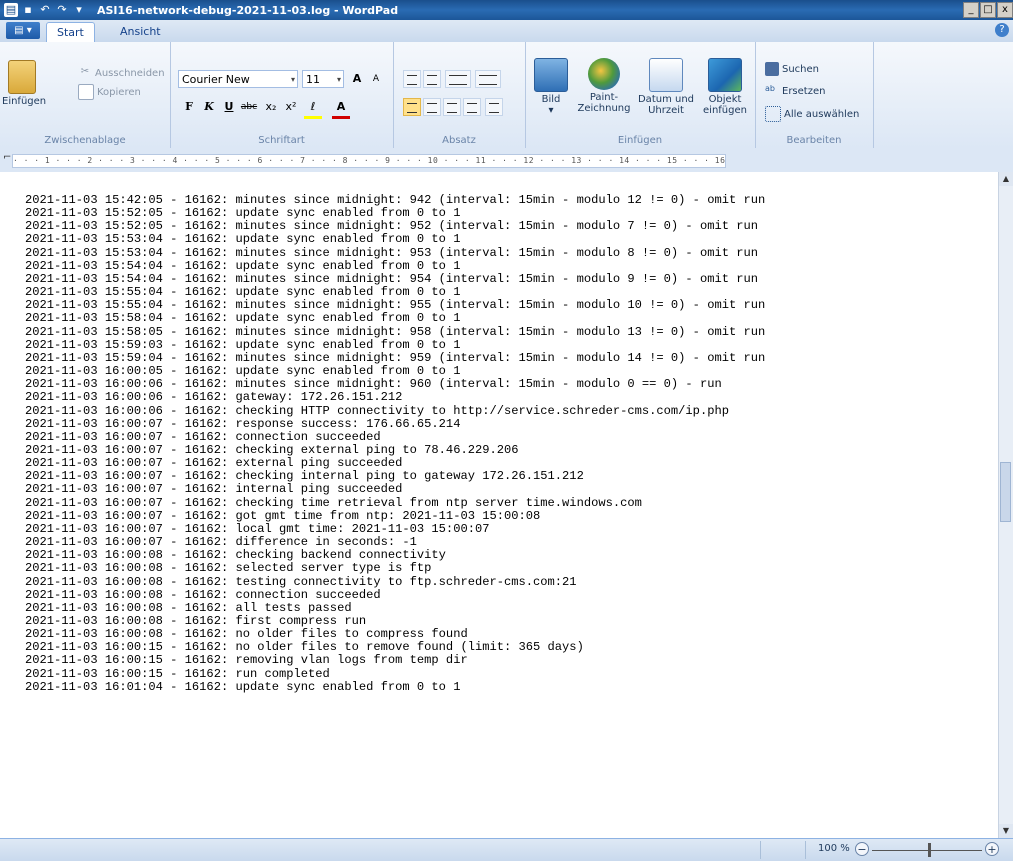  What do you see at coordinates (7, 157) in the screenshot?
I see `tab-stop-icon: ⌐` at bounding box center [7, 157].